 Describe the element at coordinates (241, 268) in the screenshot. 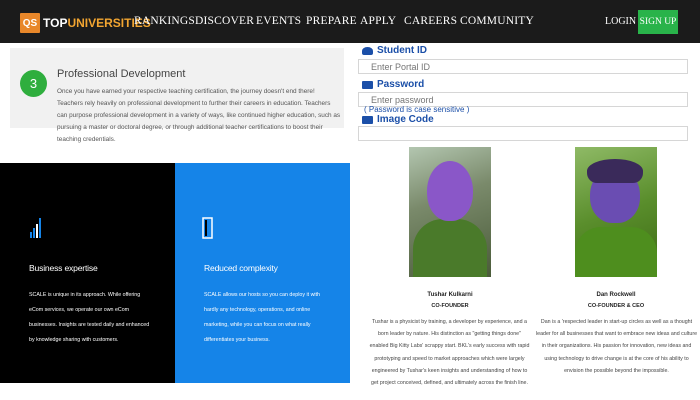

I see `feature-title: Reduced complexity` at that location.